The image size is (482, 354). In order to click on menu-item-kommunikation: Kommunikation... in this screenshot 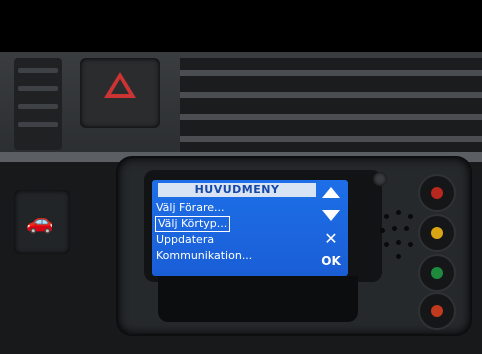, I will do `click(204, 256)`.